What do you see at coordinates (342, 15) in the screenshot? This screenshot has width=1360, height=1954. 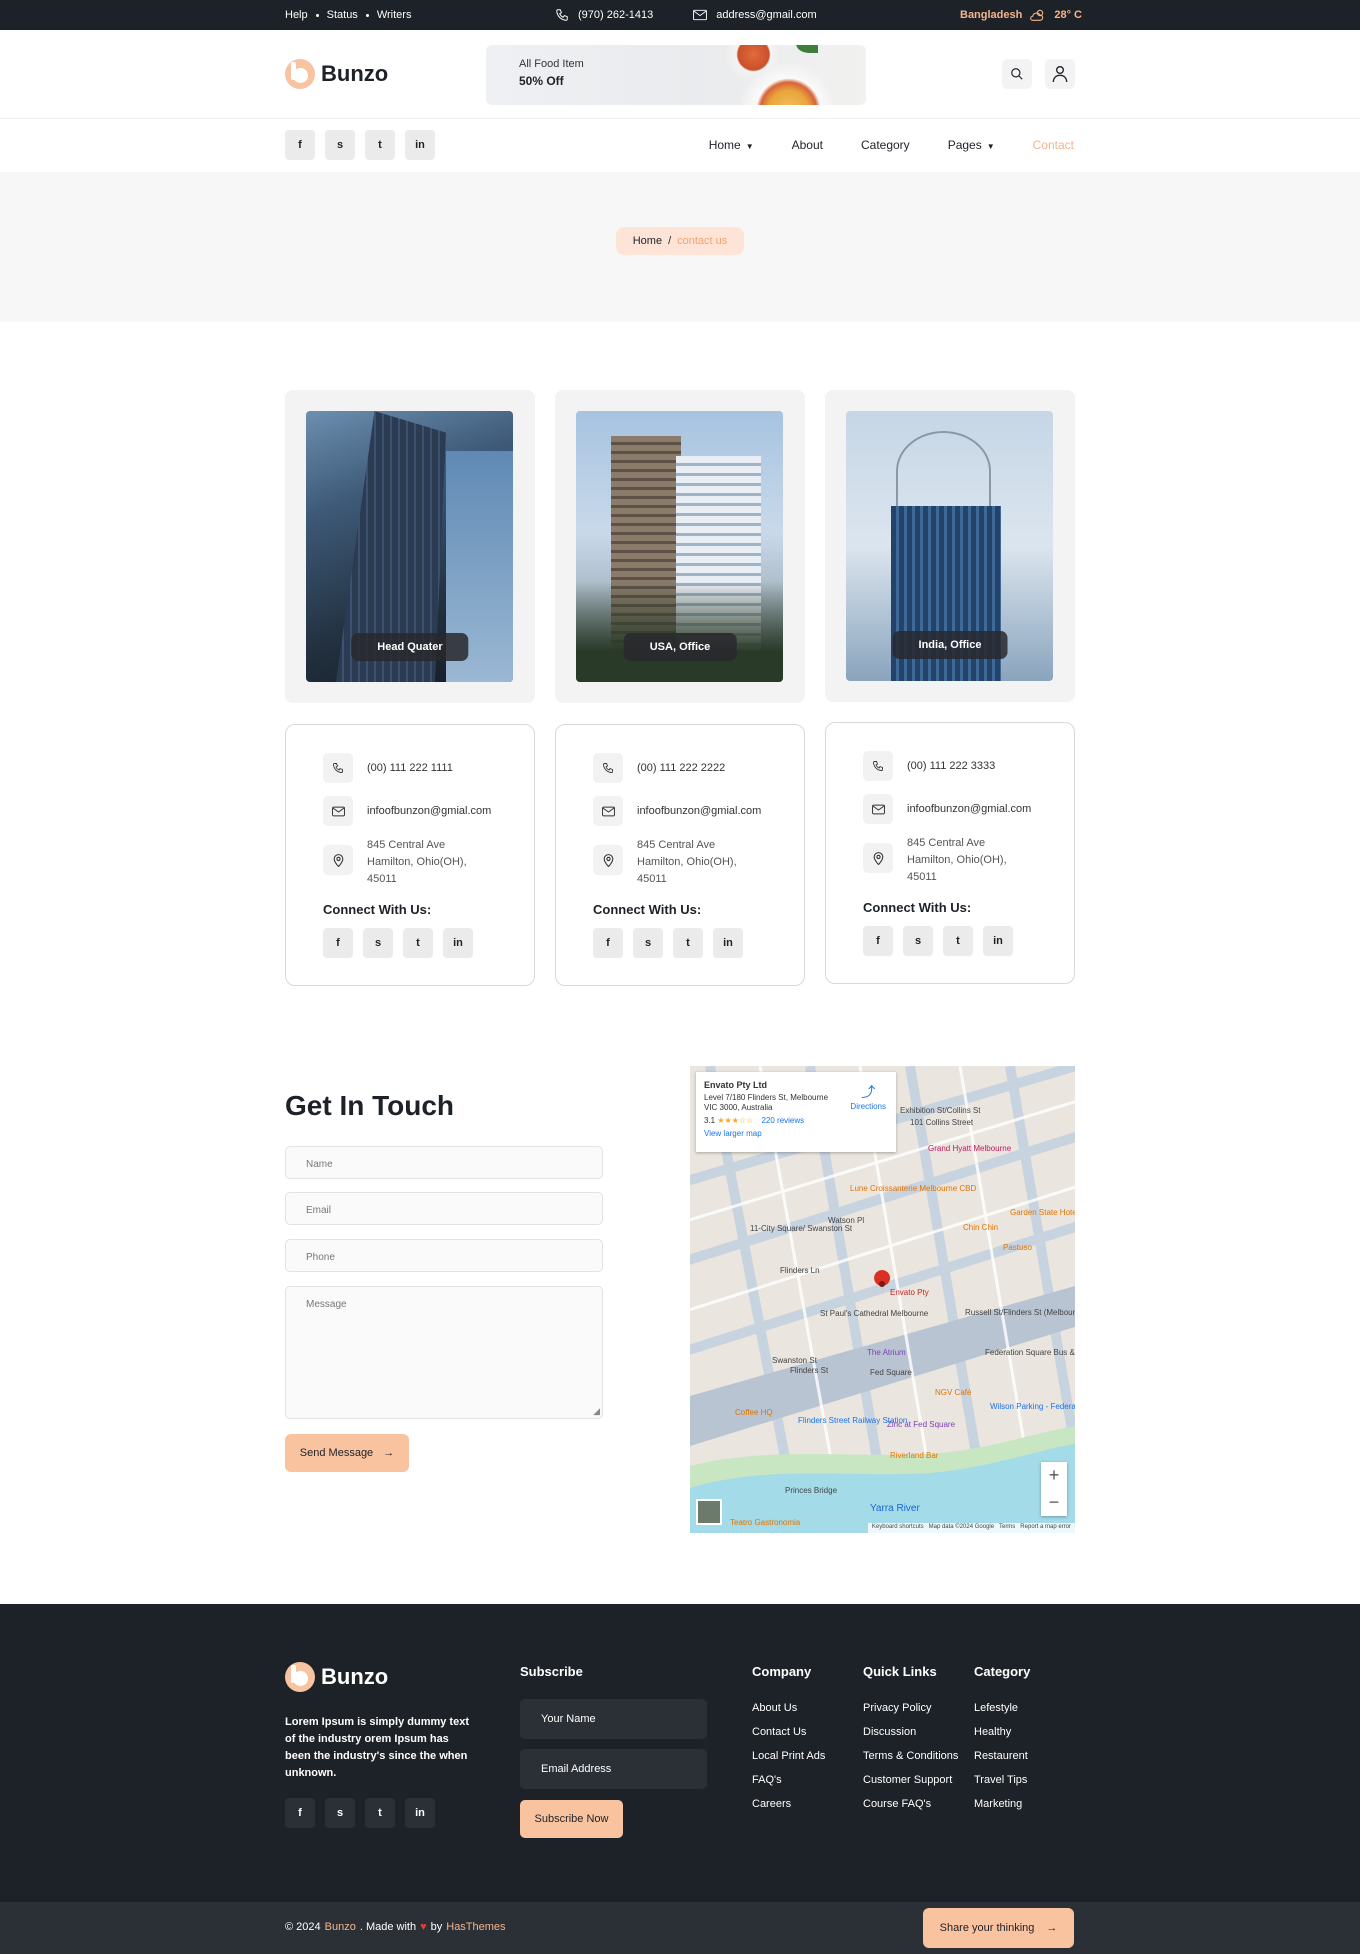 I see `status-link: Status` at bounding box center [342, 15].